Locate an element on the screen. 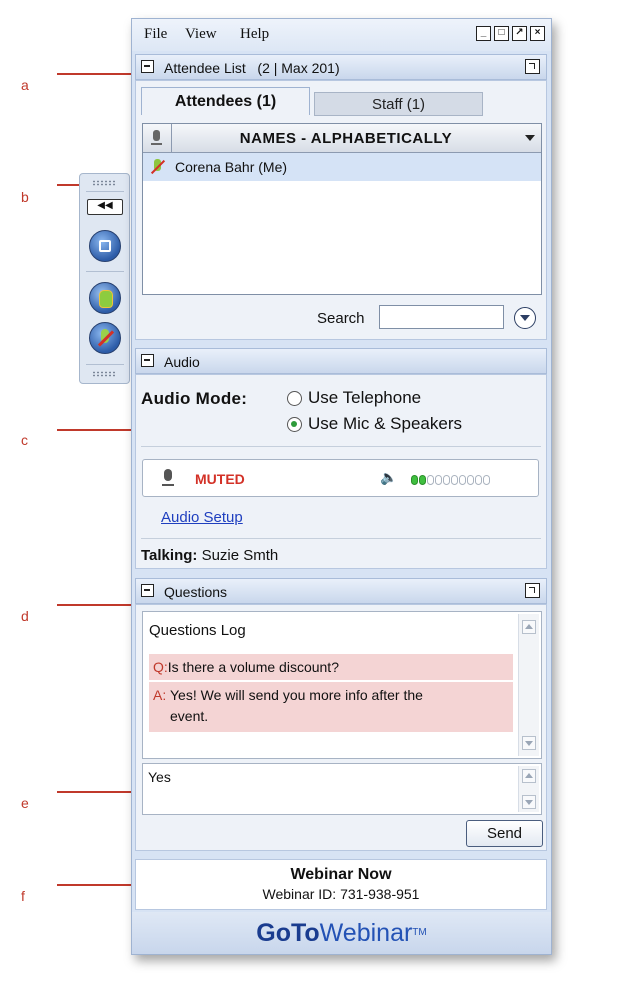  questions-log-title: Questions Log is located at coordinates (197, 630).